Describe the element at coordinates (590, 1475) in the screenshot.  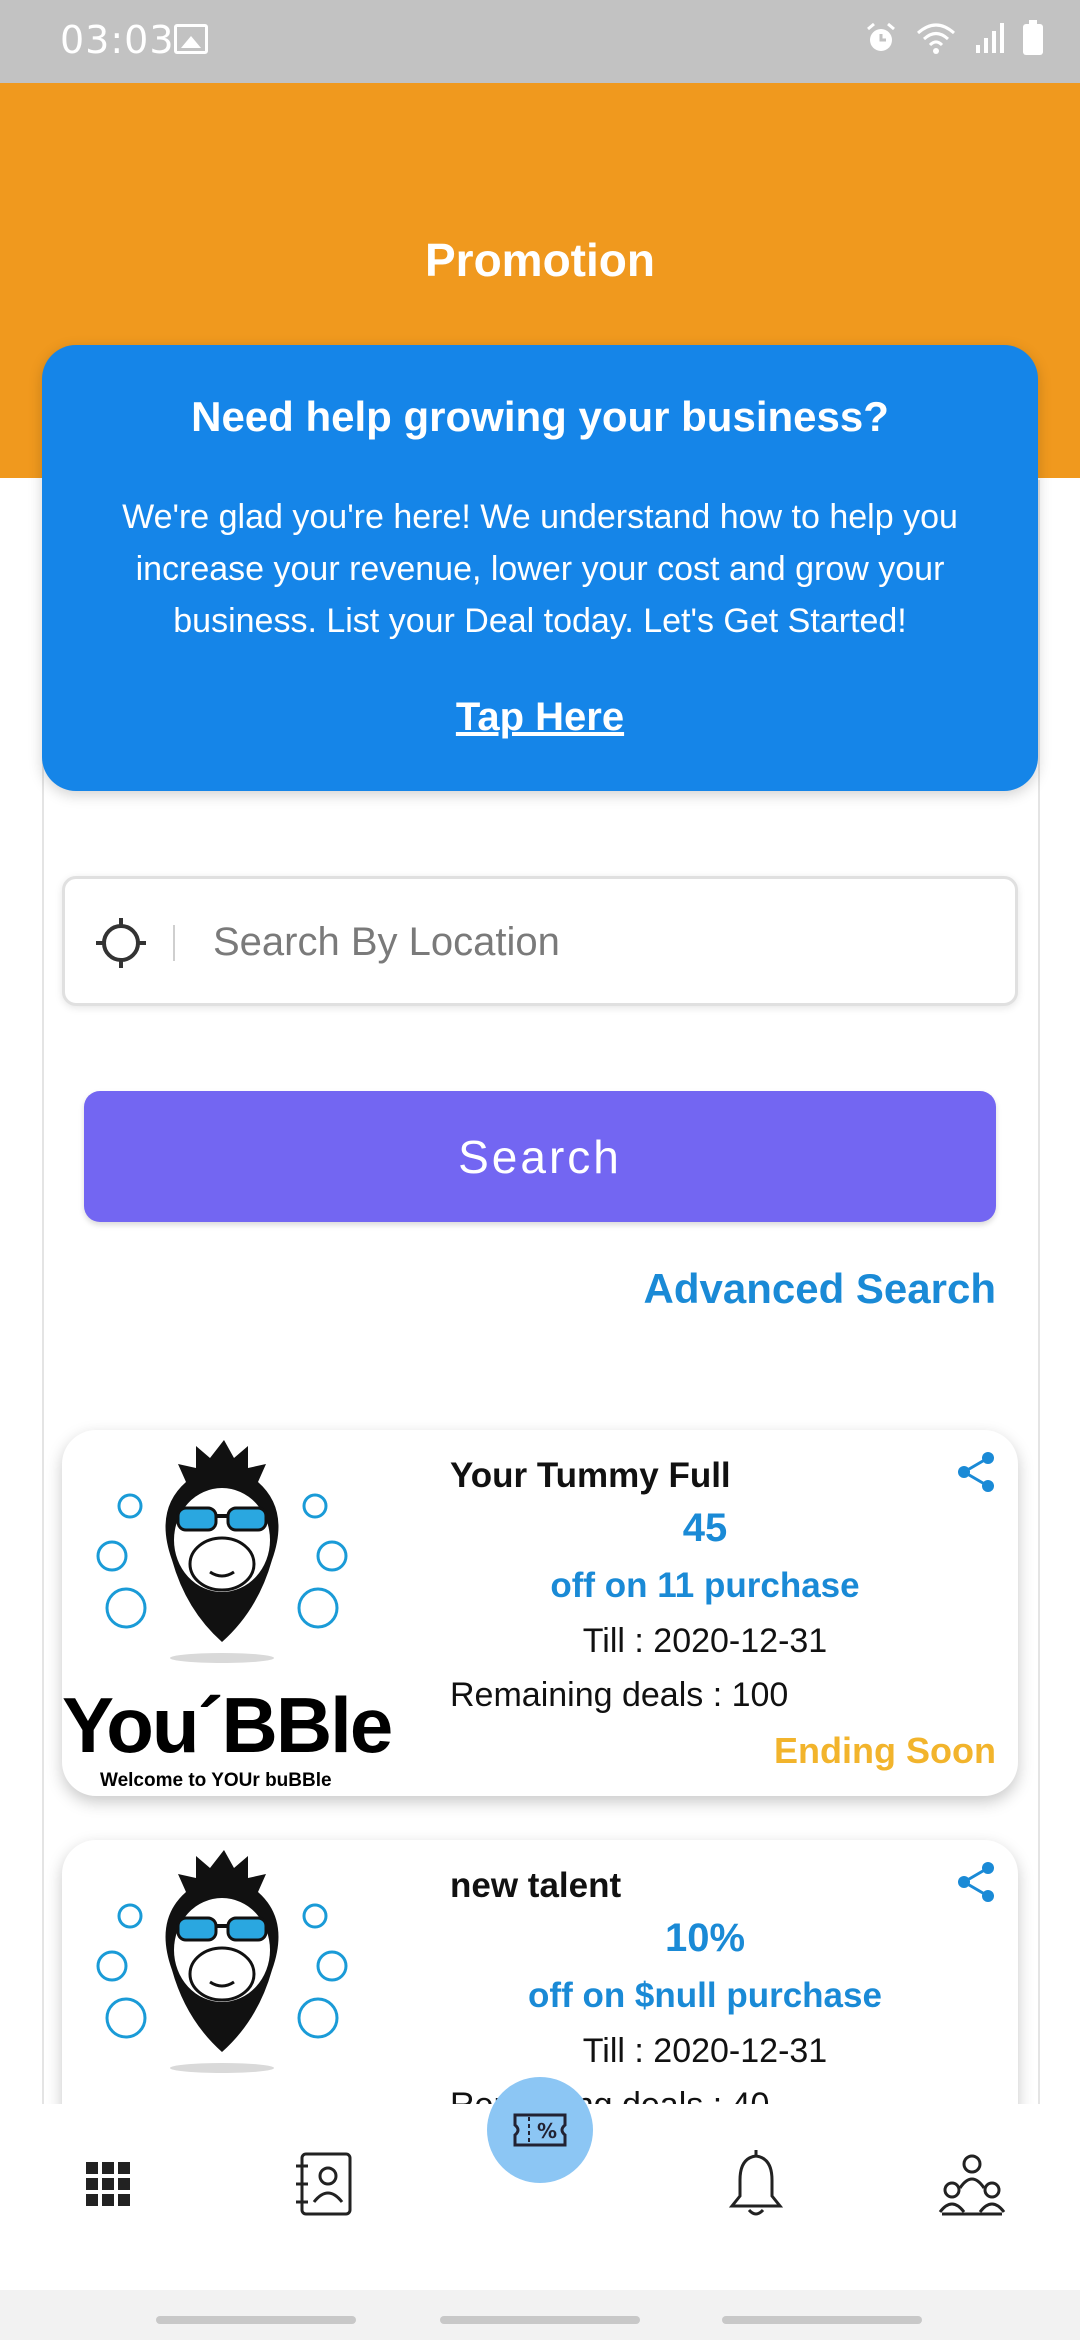
I see `deal-name: Your Tummy Full` at that location.